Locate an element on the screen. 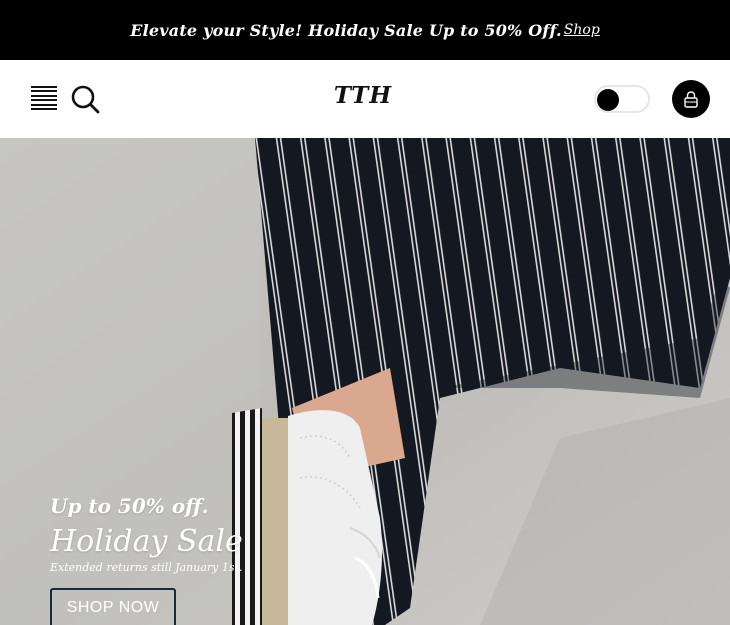 This screenshot has width=730, height=625. hero-kicker: Up to 50% off. is located at coordinates (129, 506).